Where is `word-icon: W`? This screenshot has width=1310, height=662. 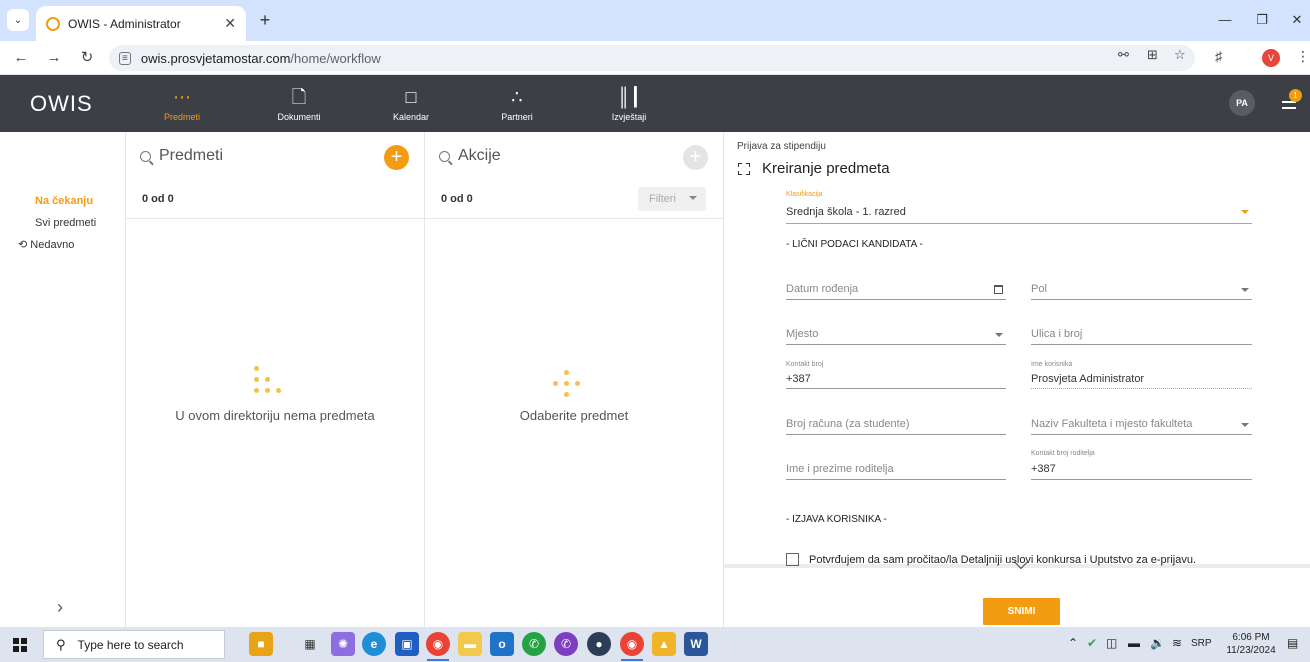
word-icon: W is located at coordinates (696, 644).